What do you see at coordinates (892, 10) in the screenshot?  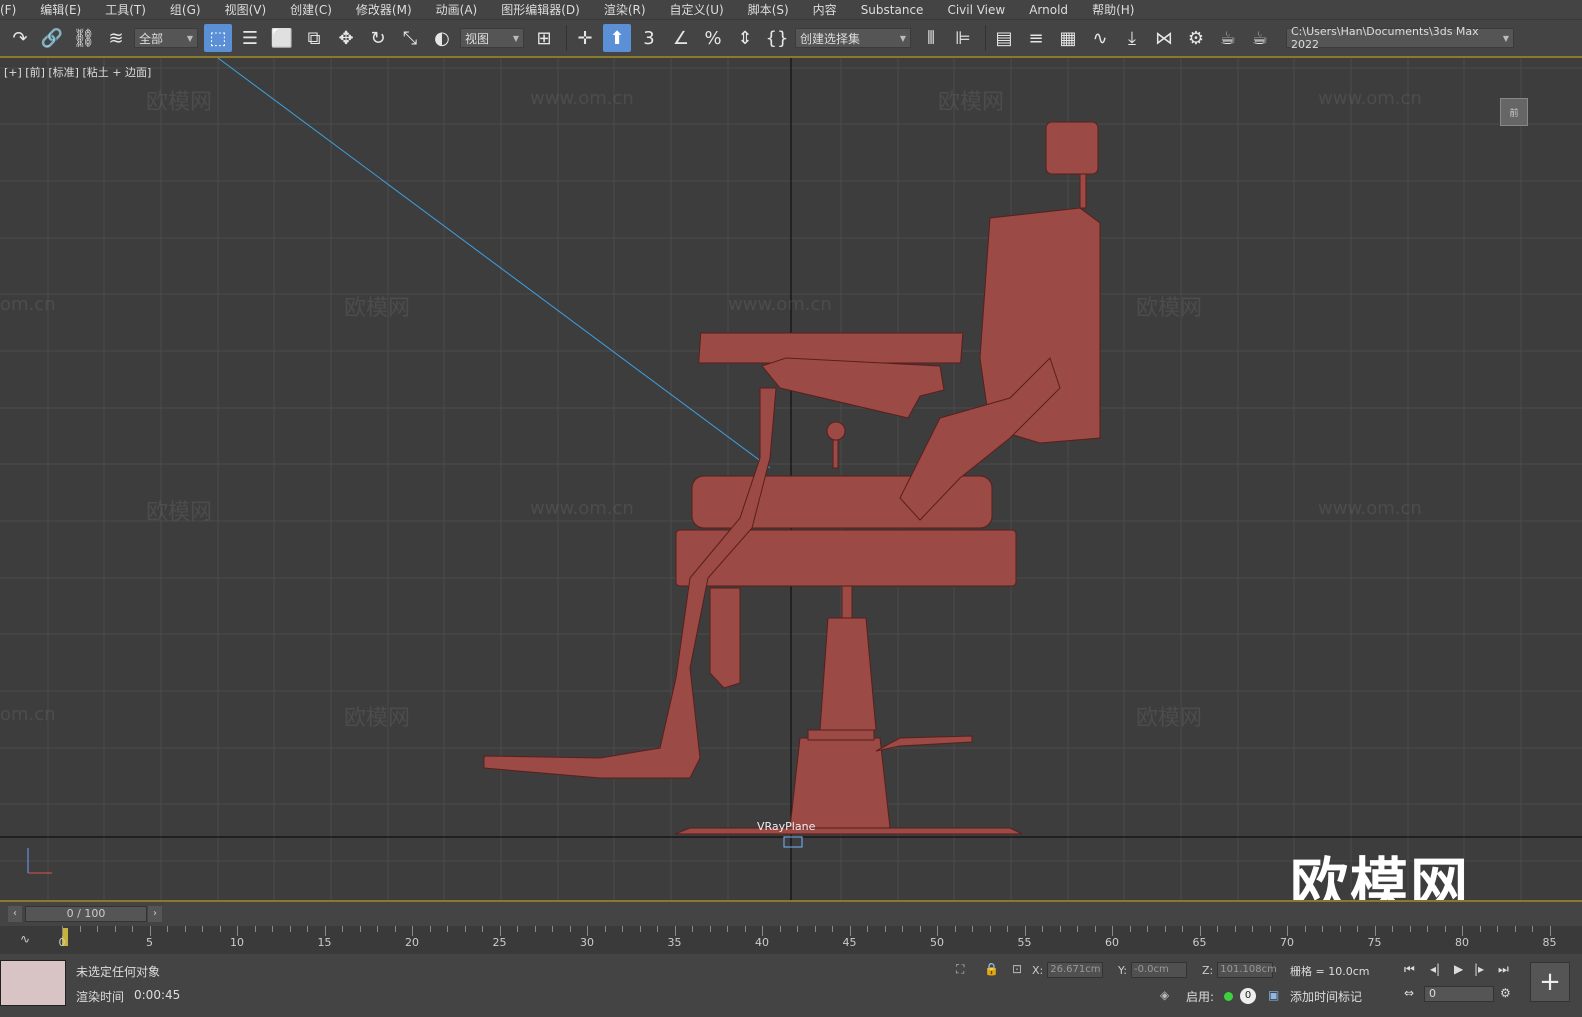 I see `menu-item: Substance` at bounding box center [892, 10].